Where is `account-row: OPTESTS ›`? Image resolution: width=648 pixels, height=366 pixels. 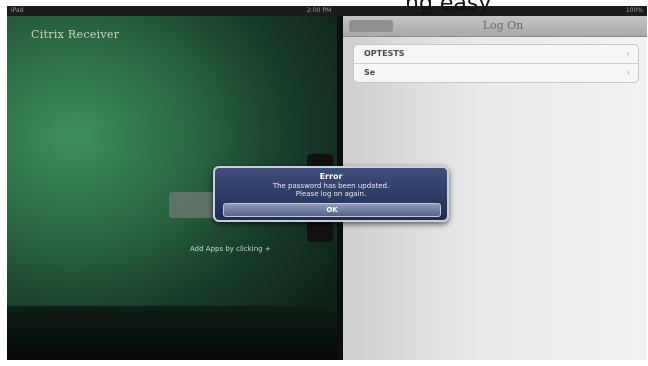 account-row: OPTESTS › is located at coordinates (496, 54).